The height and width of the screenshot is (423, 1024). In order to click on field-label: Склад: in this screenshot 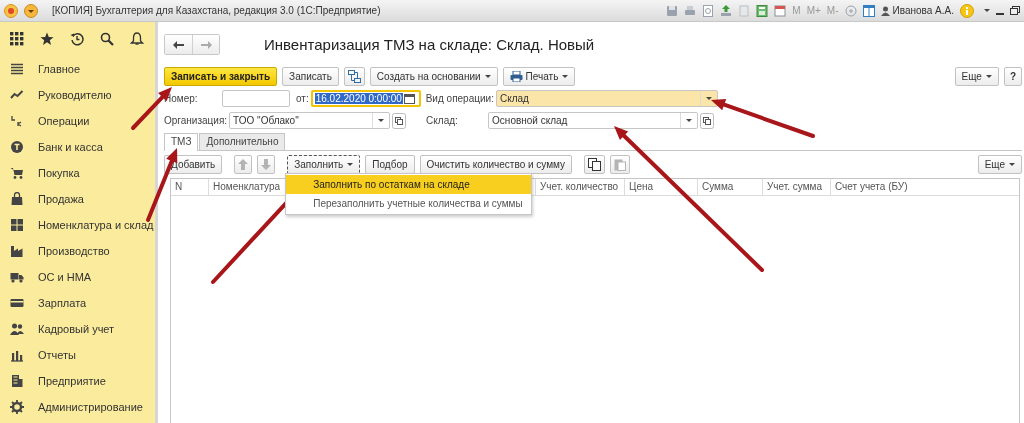, I will do `click(442, 120)`.